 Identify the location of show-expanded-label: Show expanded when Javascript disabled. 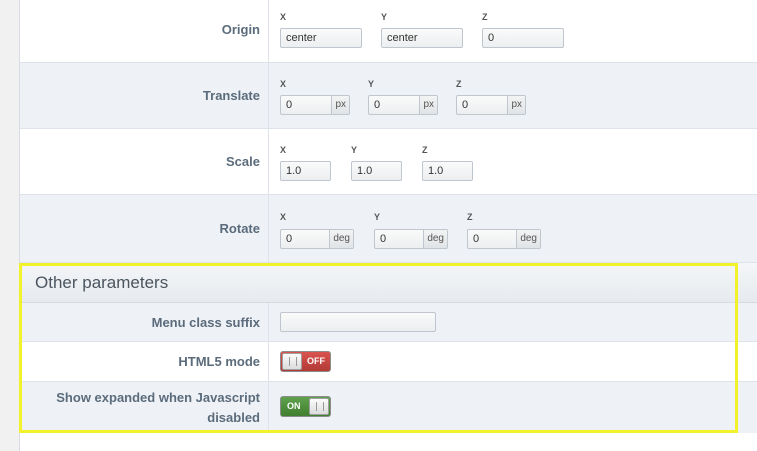
(158, 407).